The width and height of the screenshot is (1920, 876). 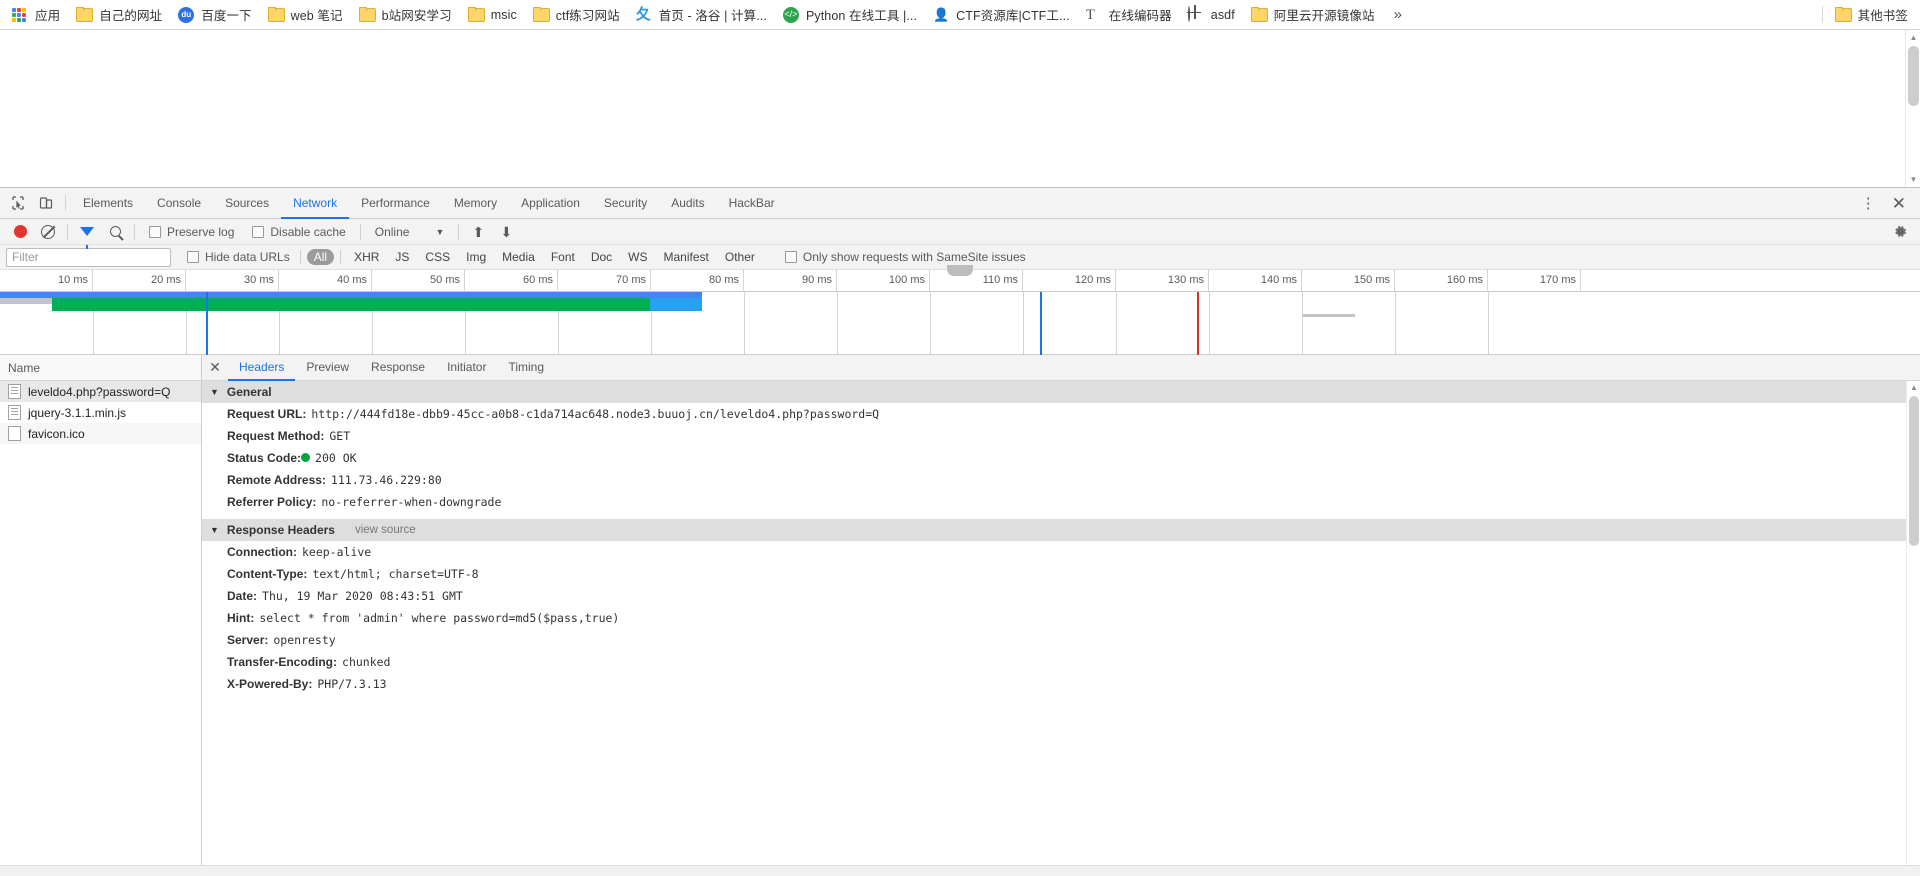 What do you see at coordinates (518, 257) in the screenshot?
I see `filter-type-media: Media` at bounding box center [518, 257].